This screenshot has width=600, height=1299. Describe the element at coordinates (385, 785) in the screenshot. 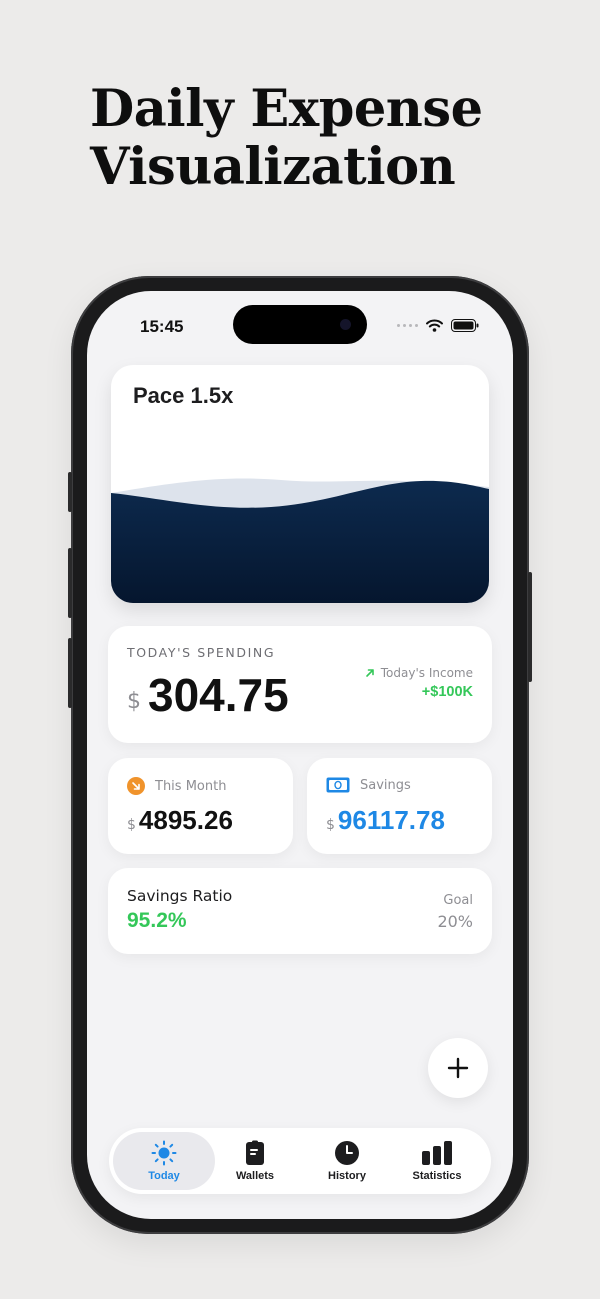

I see `savings-label: Savings` at that location.